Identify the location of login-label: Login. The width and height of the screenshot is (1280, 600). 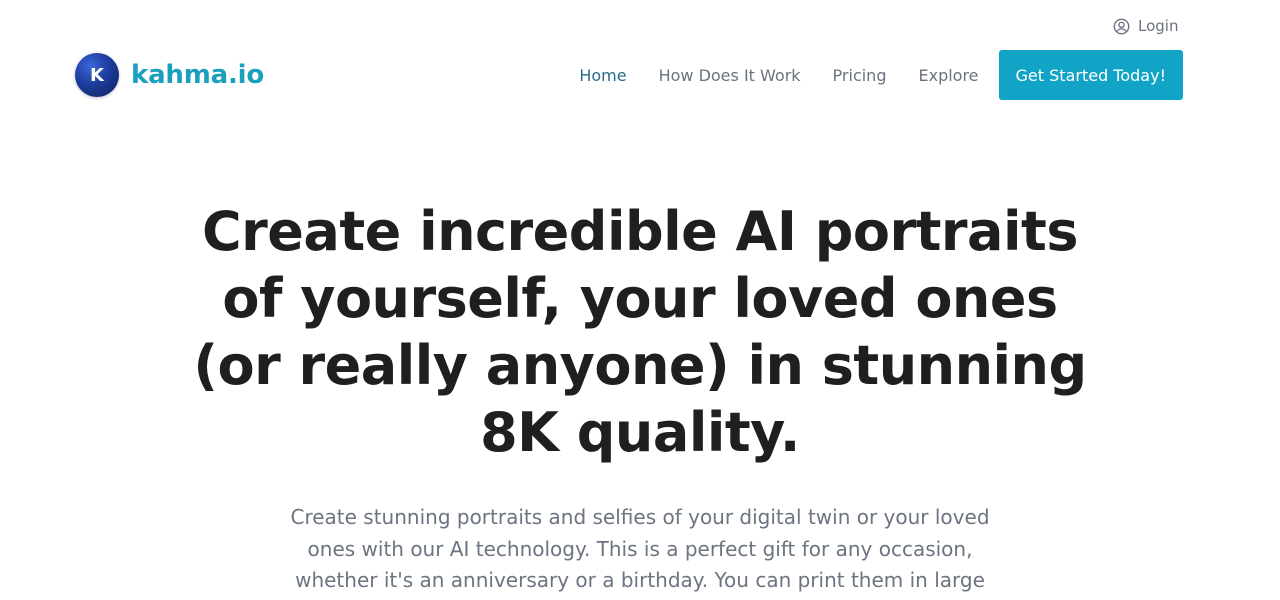
(1158, 26).